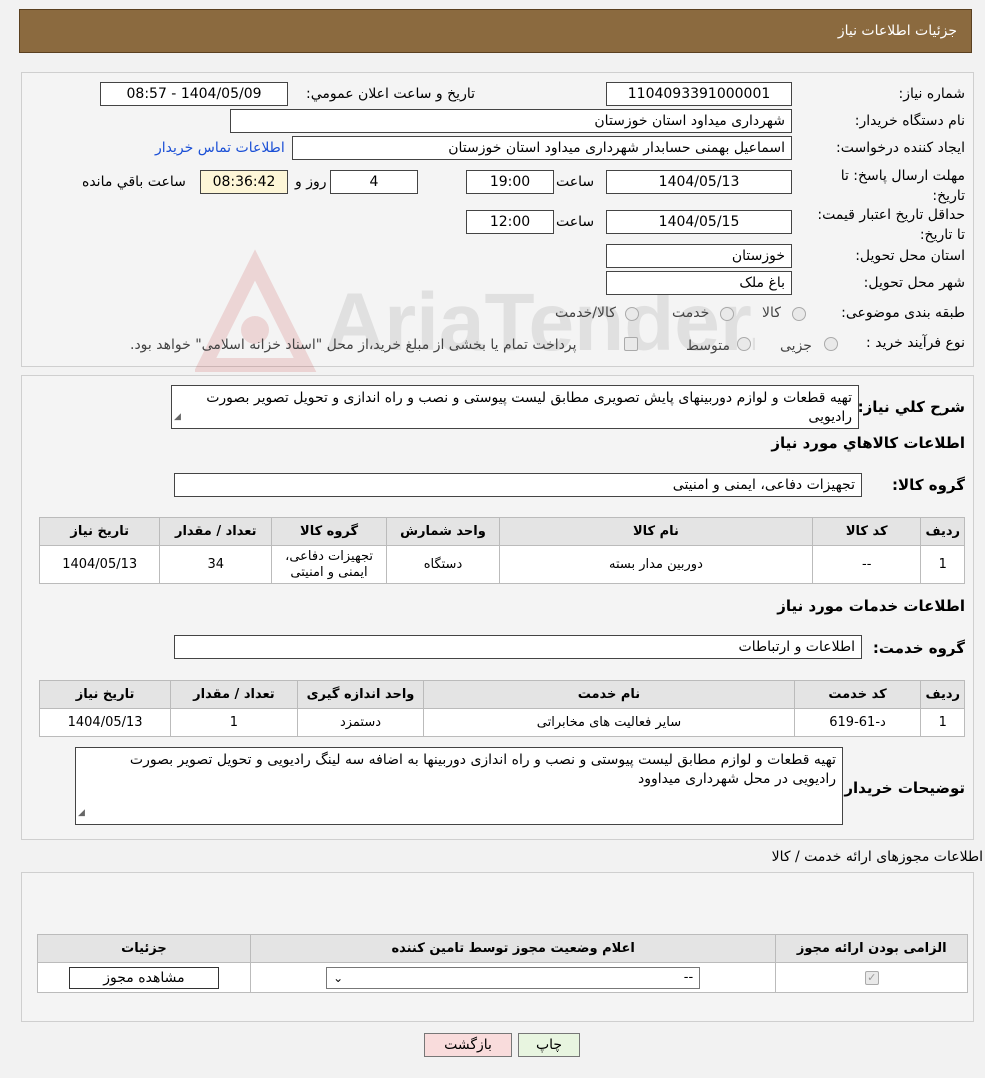 The width and height of the screenshot is (985, 1078). I want to click on goods-cell-code: --, so click(866, 564).